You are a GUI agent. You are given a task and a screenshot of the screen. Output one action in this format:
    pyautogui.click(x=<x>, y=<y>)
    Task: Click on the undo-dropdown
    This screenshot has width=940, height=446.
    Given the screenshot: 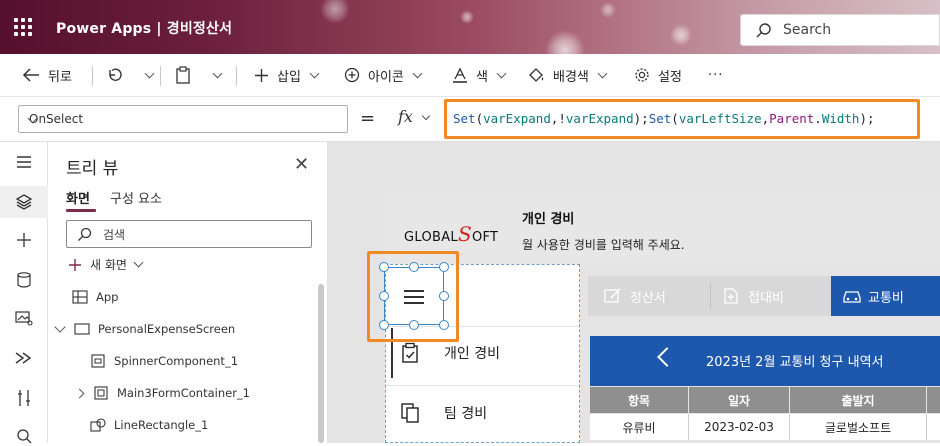 What is the action you would take?
    pyautogui.click(x=145, y=75)
    